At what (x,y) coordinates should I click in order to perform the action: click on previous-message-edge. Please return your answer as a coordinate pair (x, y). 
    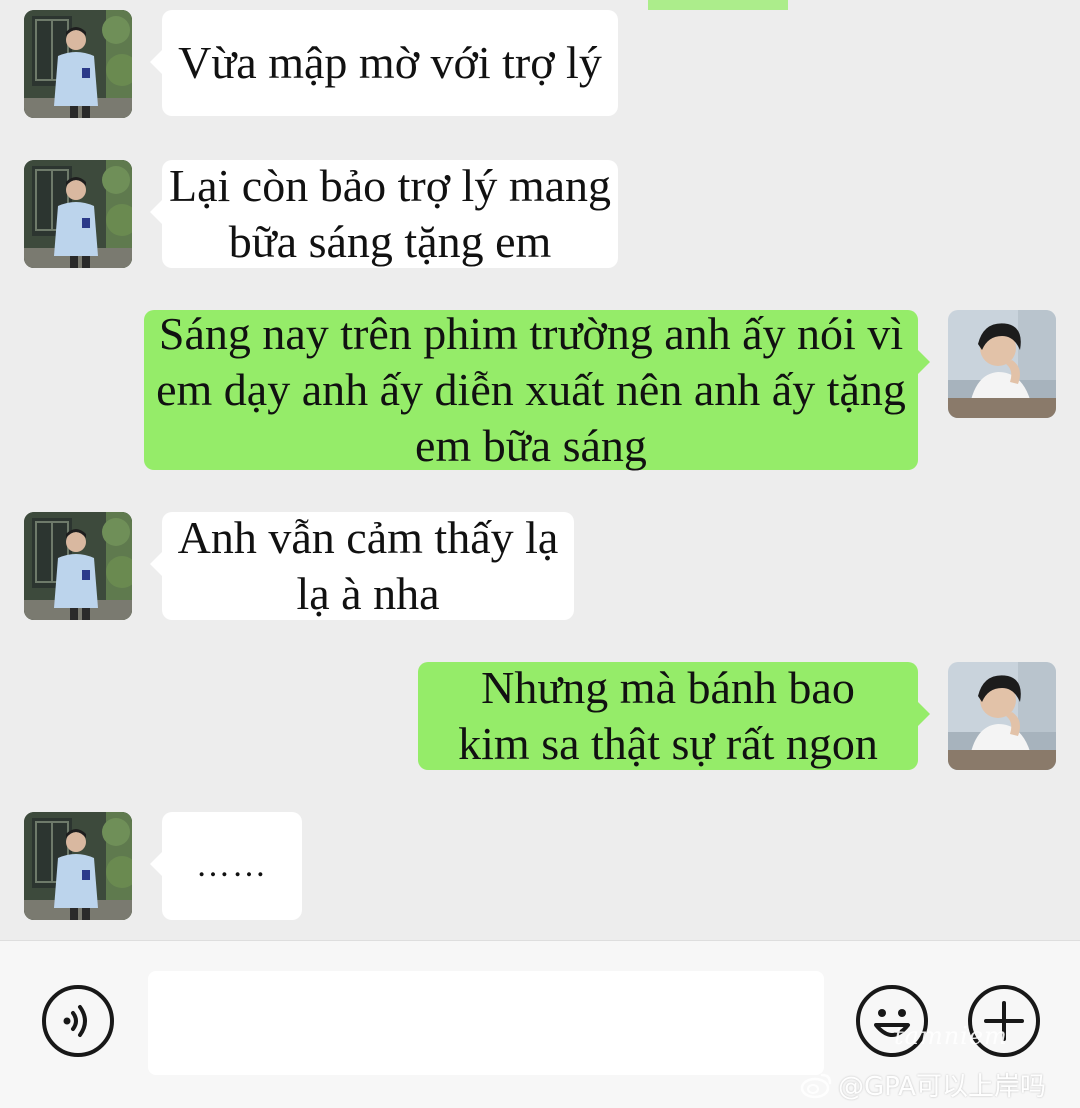
    Looking at the image, I should click on (718, 5).